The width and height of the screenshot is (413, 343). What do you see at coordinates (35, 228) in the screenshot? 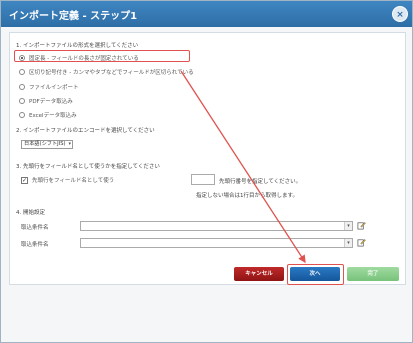
I see `import-condition-label-1: 取込条件名` at bounding box center [35, 228].